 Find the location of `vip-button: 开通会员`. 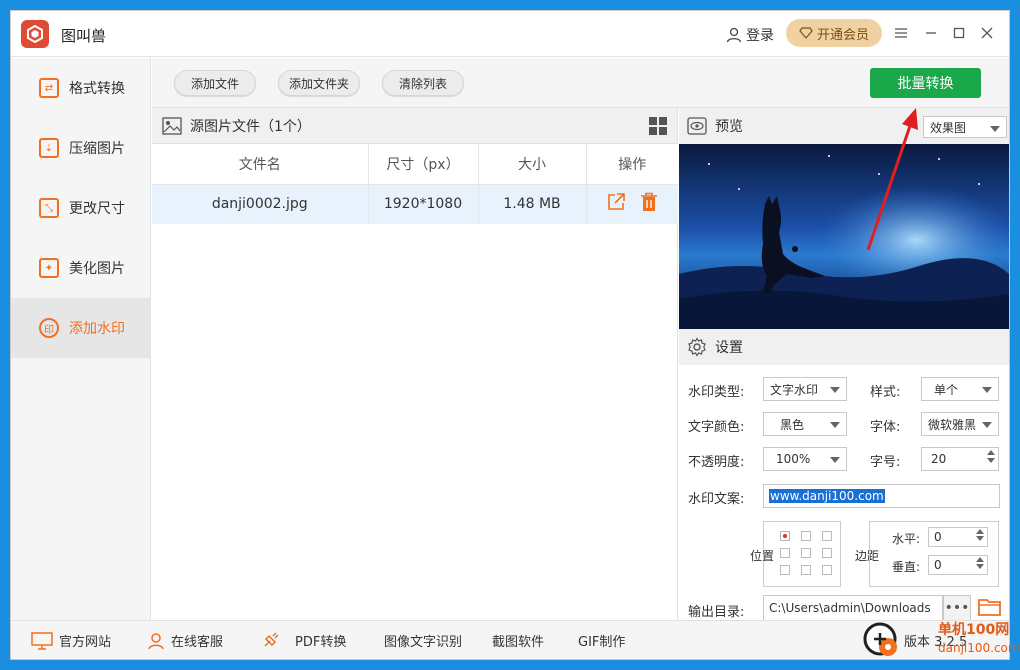

vip-button: 开通会员 is located at coordinates (834, 33).